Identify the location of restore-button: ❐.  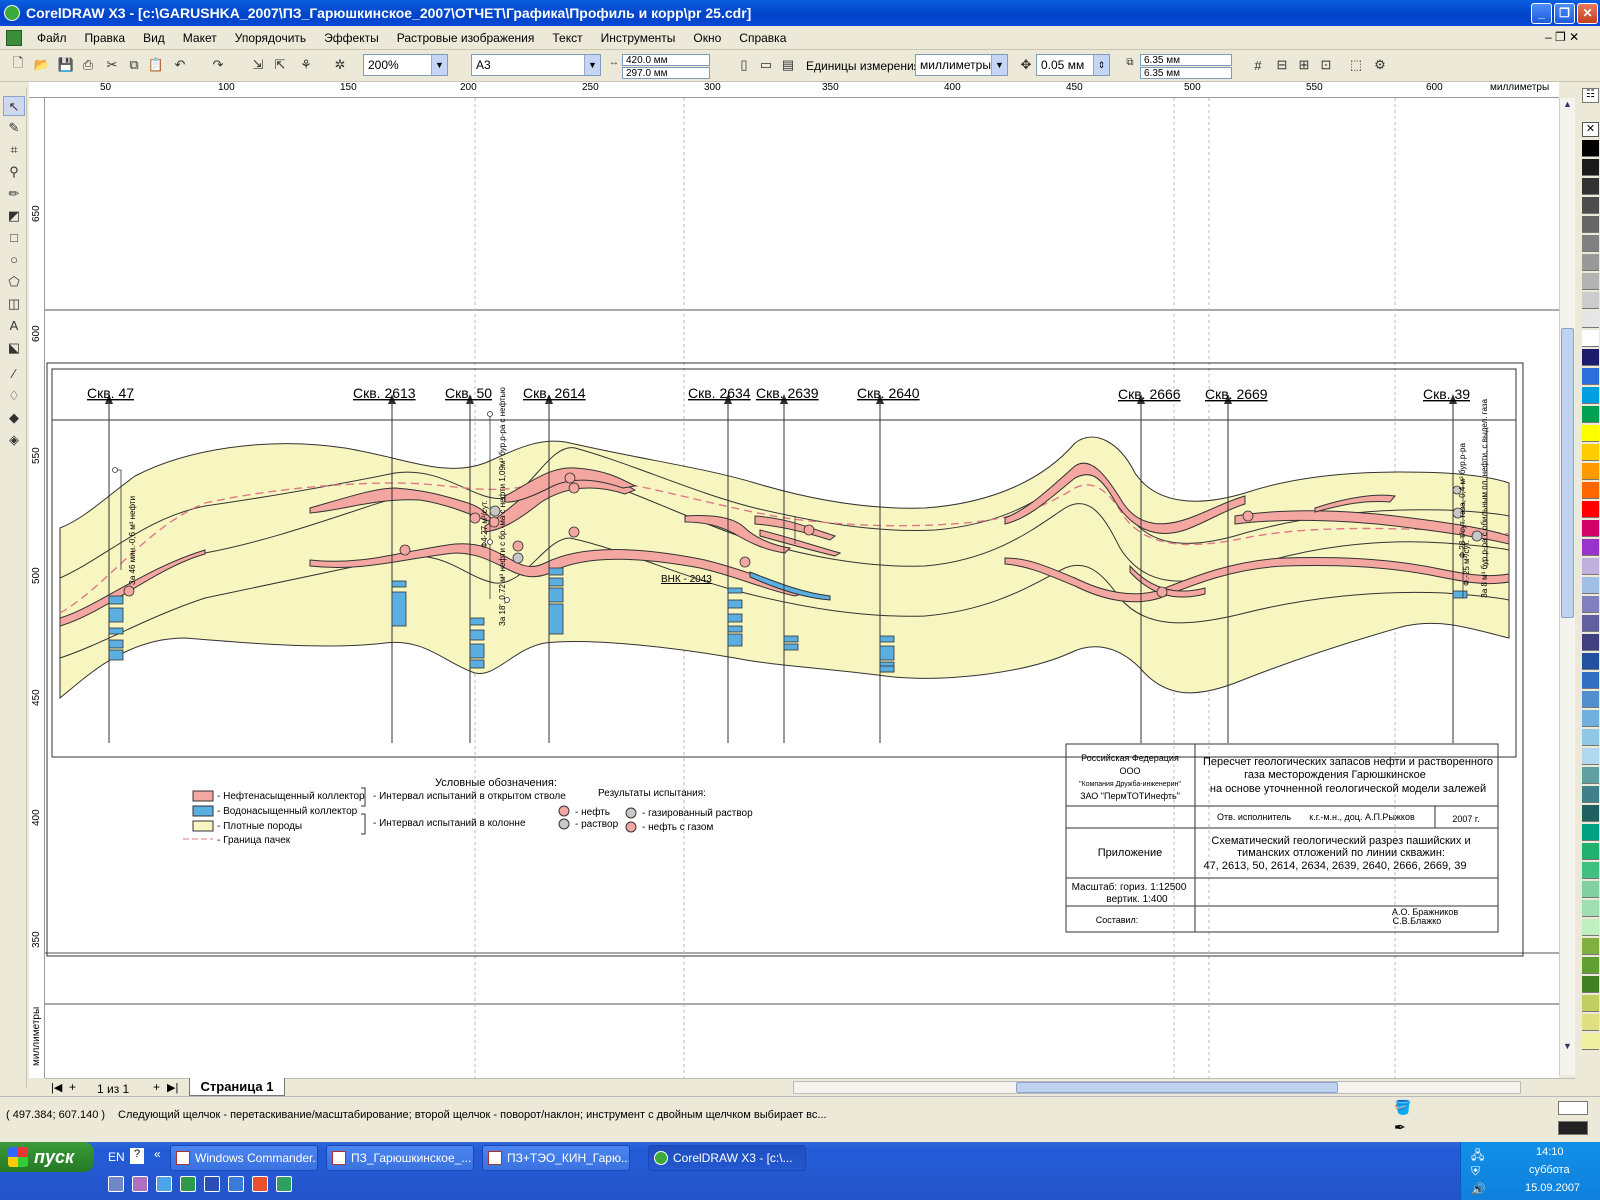
(1564, 13).